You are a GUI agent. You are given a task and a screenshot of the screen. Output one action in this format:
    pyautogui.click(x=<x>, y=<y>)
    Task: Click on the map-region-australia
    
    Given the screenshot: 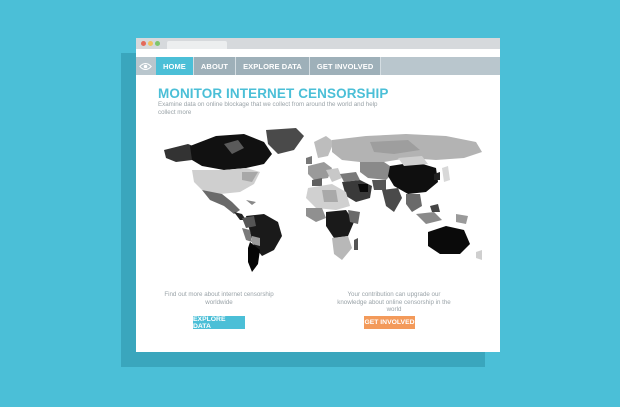 What is the action you would take?
    pyautogui.click(x=449, y=240)
    